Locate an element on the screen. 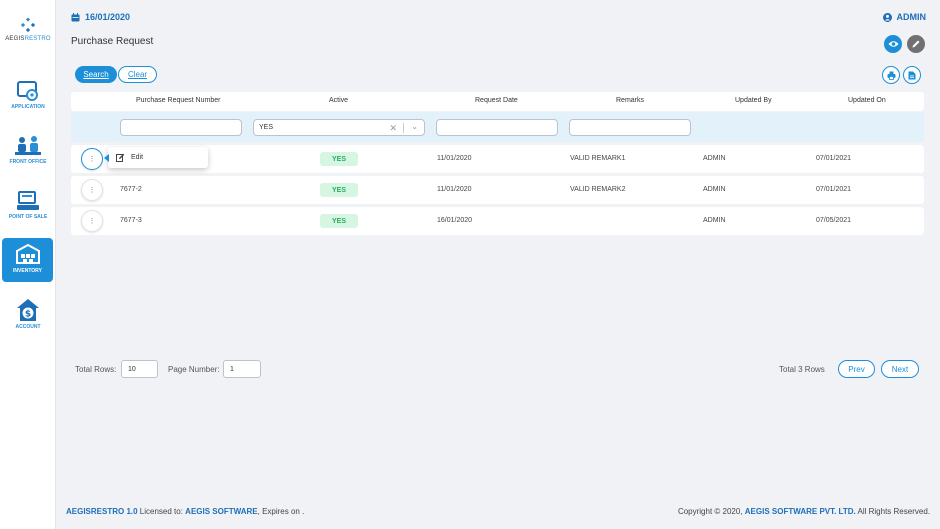  footer-licensed-text: Licensed to: is located at coordinates (161, 511).